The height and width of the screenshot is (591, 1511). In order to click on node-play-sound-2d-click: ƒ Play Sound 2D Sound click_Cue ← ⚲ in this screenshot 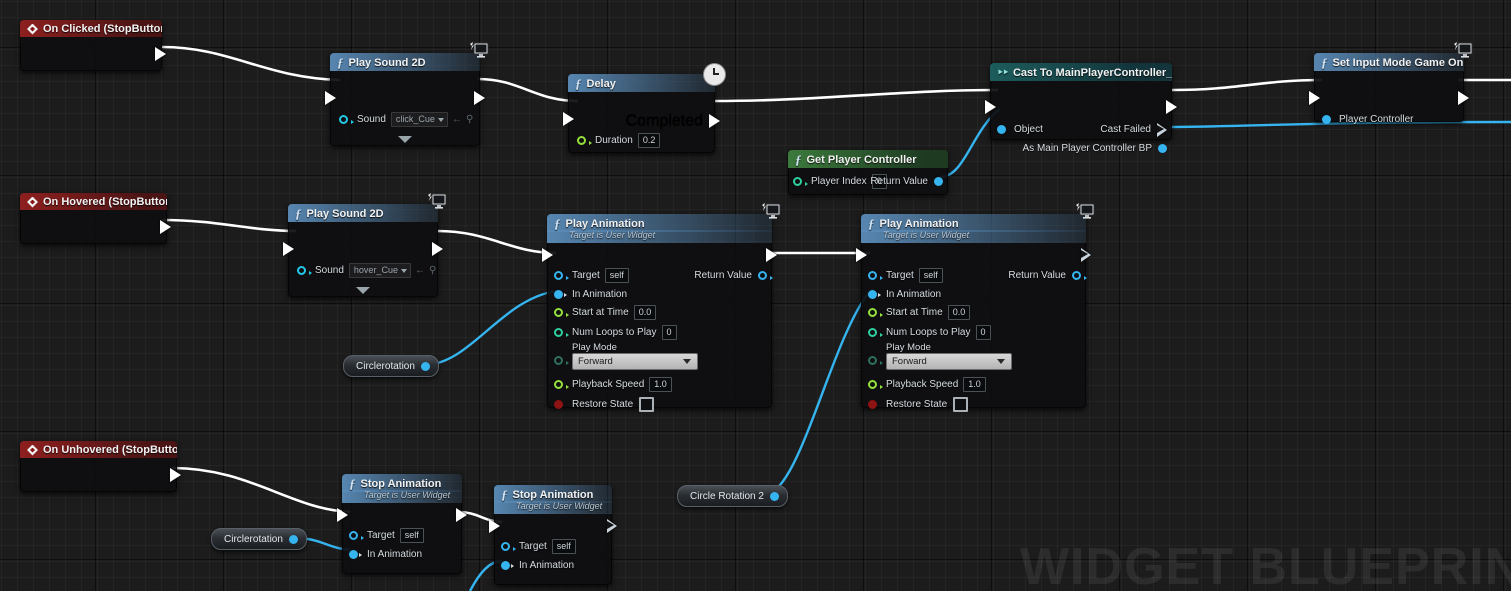, I will do `click(407, 94)`.